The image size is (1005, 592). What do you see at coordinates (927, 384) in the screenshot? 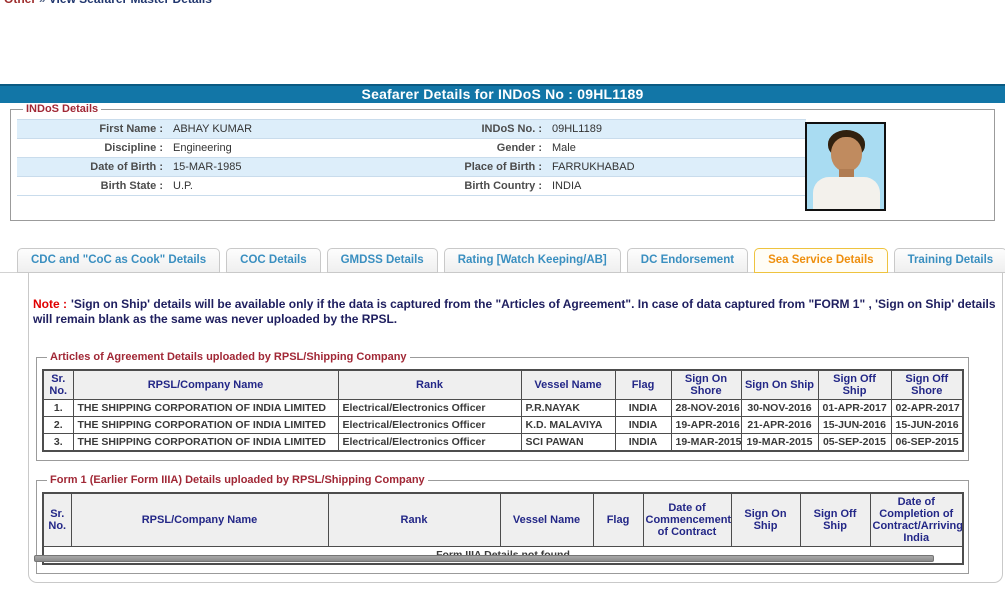
I see `col-sign-off-shore: Sign Off Shore` at bounding box center [927, 384].